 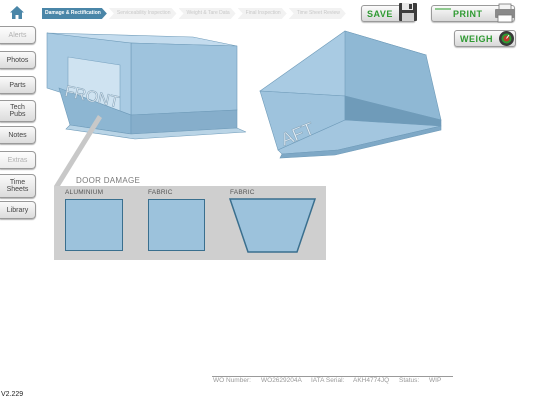 I want to click on sidebar-item-alerts: Alerts, so click(x=18, y=35).